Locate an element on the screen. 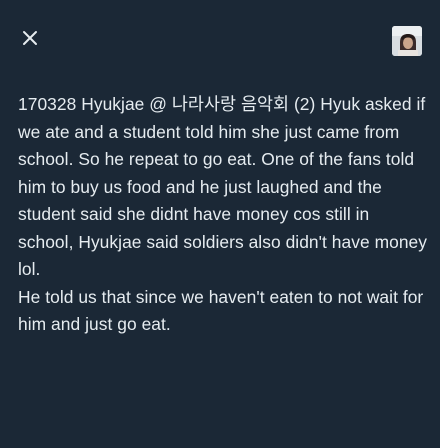 The height and width of the screenshot is (448, 440). close-button is located at coordinates (30, 40).